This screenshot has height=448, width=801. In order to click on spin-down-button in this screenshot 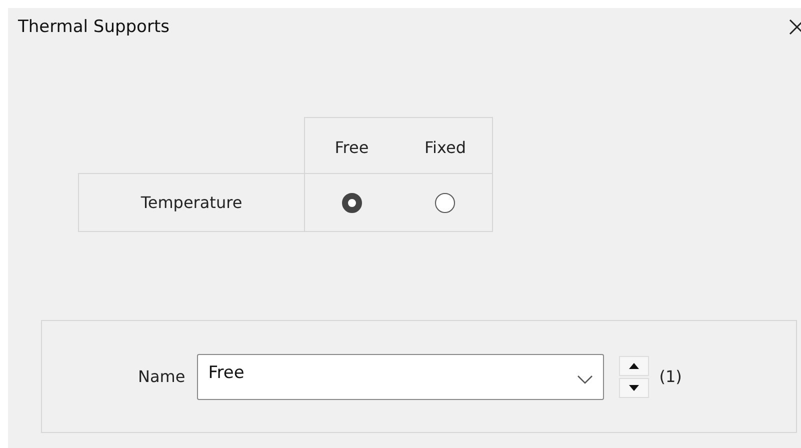, I will do `click(634, 388)`.